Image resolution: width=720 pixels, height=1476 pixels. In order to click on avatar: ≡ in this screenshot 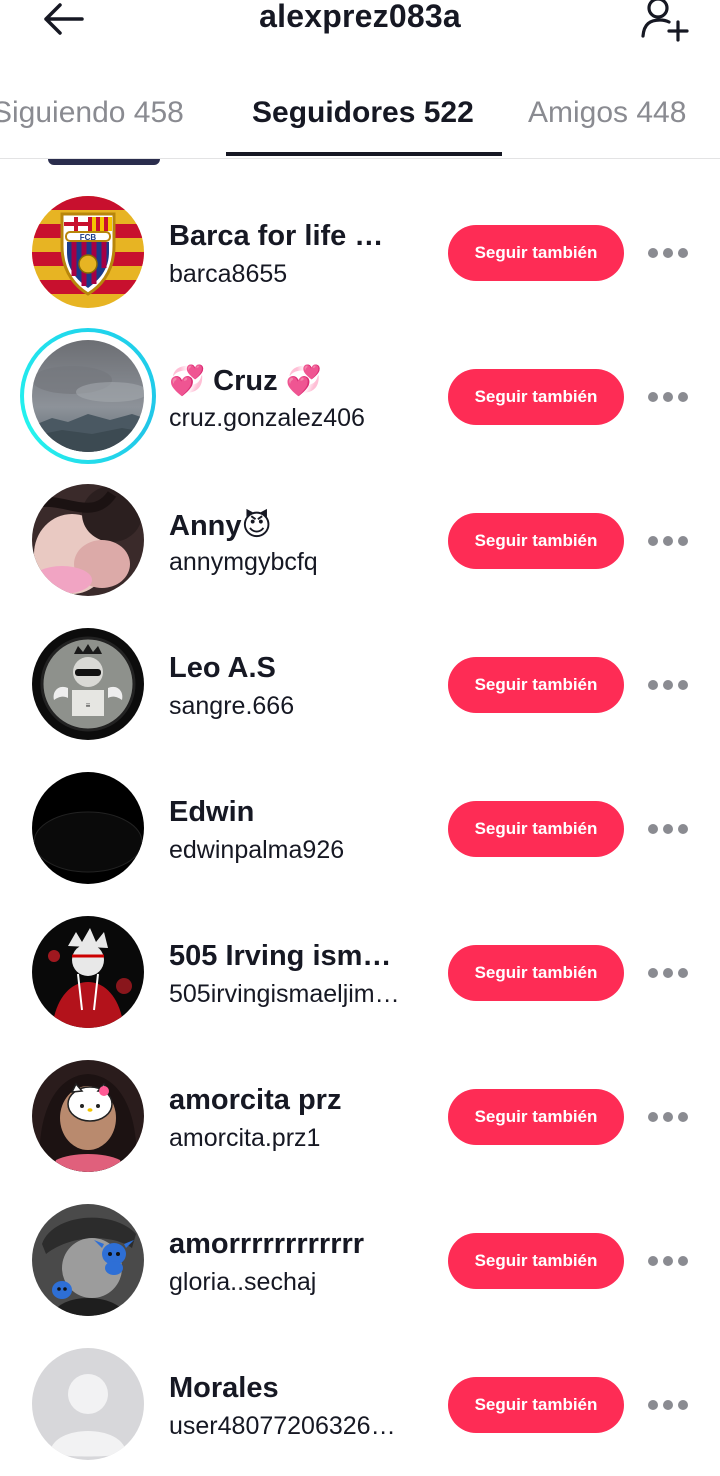, I will do `click(88, 684)`.